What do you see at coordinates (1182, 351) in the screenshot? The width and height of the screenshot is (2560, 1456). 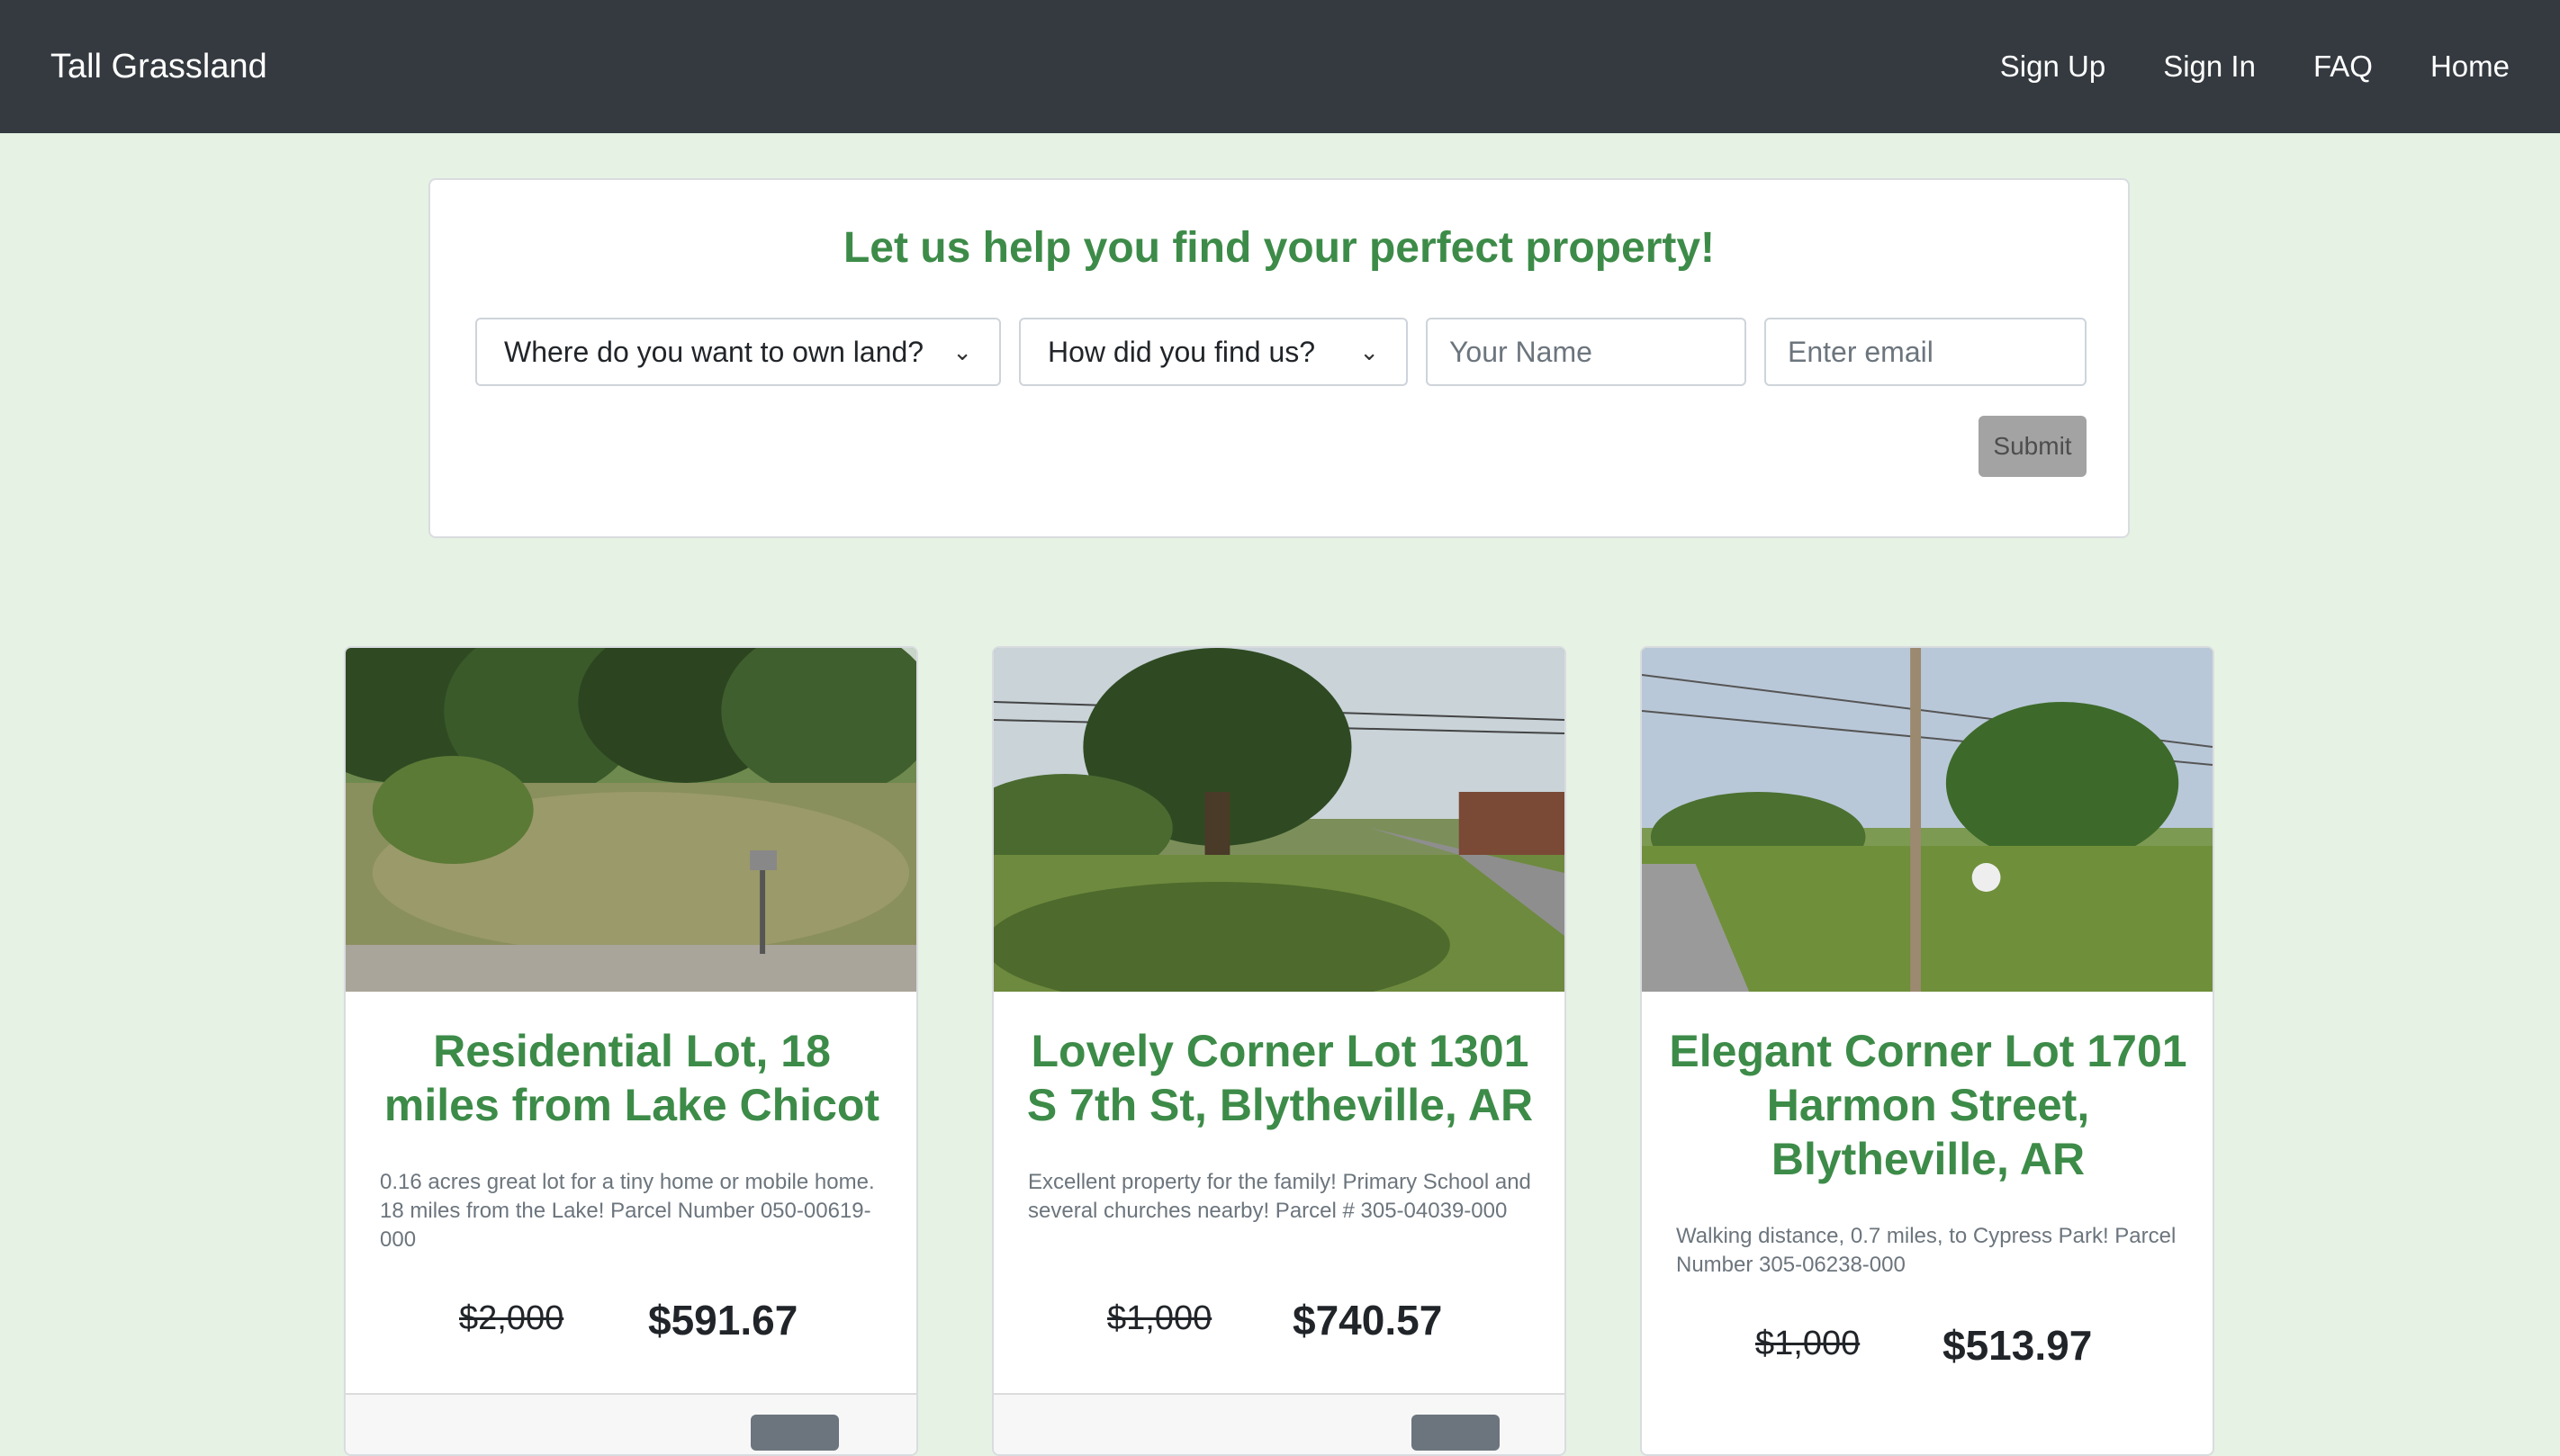 I see `source-select-value: How did you find us?` at bounding box center [1182, 351].